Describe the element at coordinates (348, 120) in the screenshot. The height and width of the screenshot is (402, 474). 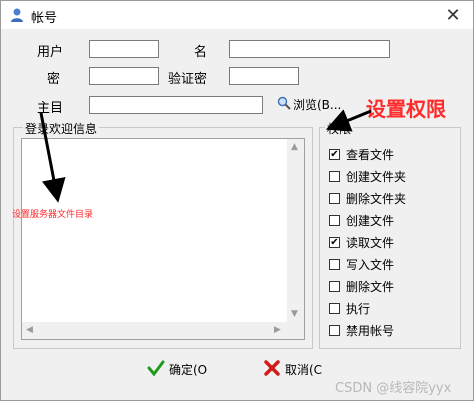
I see `arrow-to-permissions` at that location.